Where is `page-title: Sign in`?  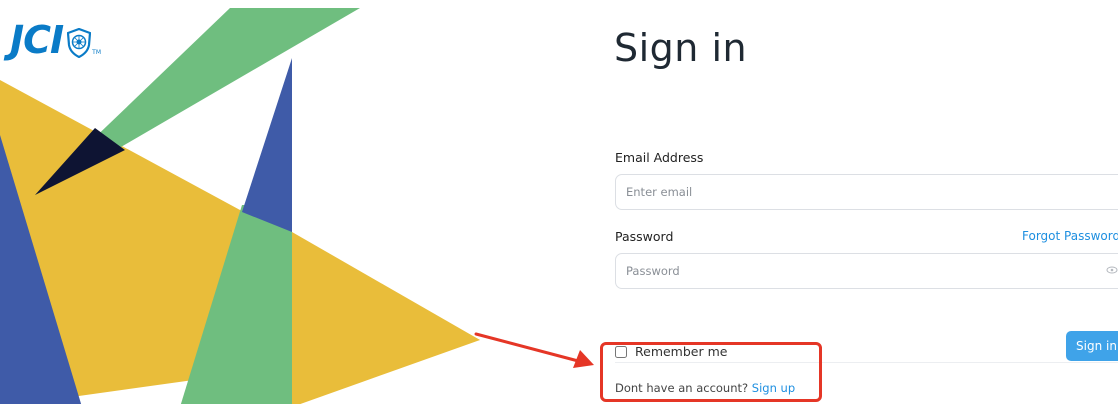
page-title: Sign in is located at coordinates (681, 48).